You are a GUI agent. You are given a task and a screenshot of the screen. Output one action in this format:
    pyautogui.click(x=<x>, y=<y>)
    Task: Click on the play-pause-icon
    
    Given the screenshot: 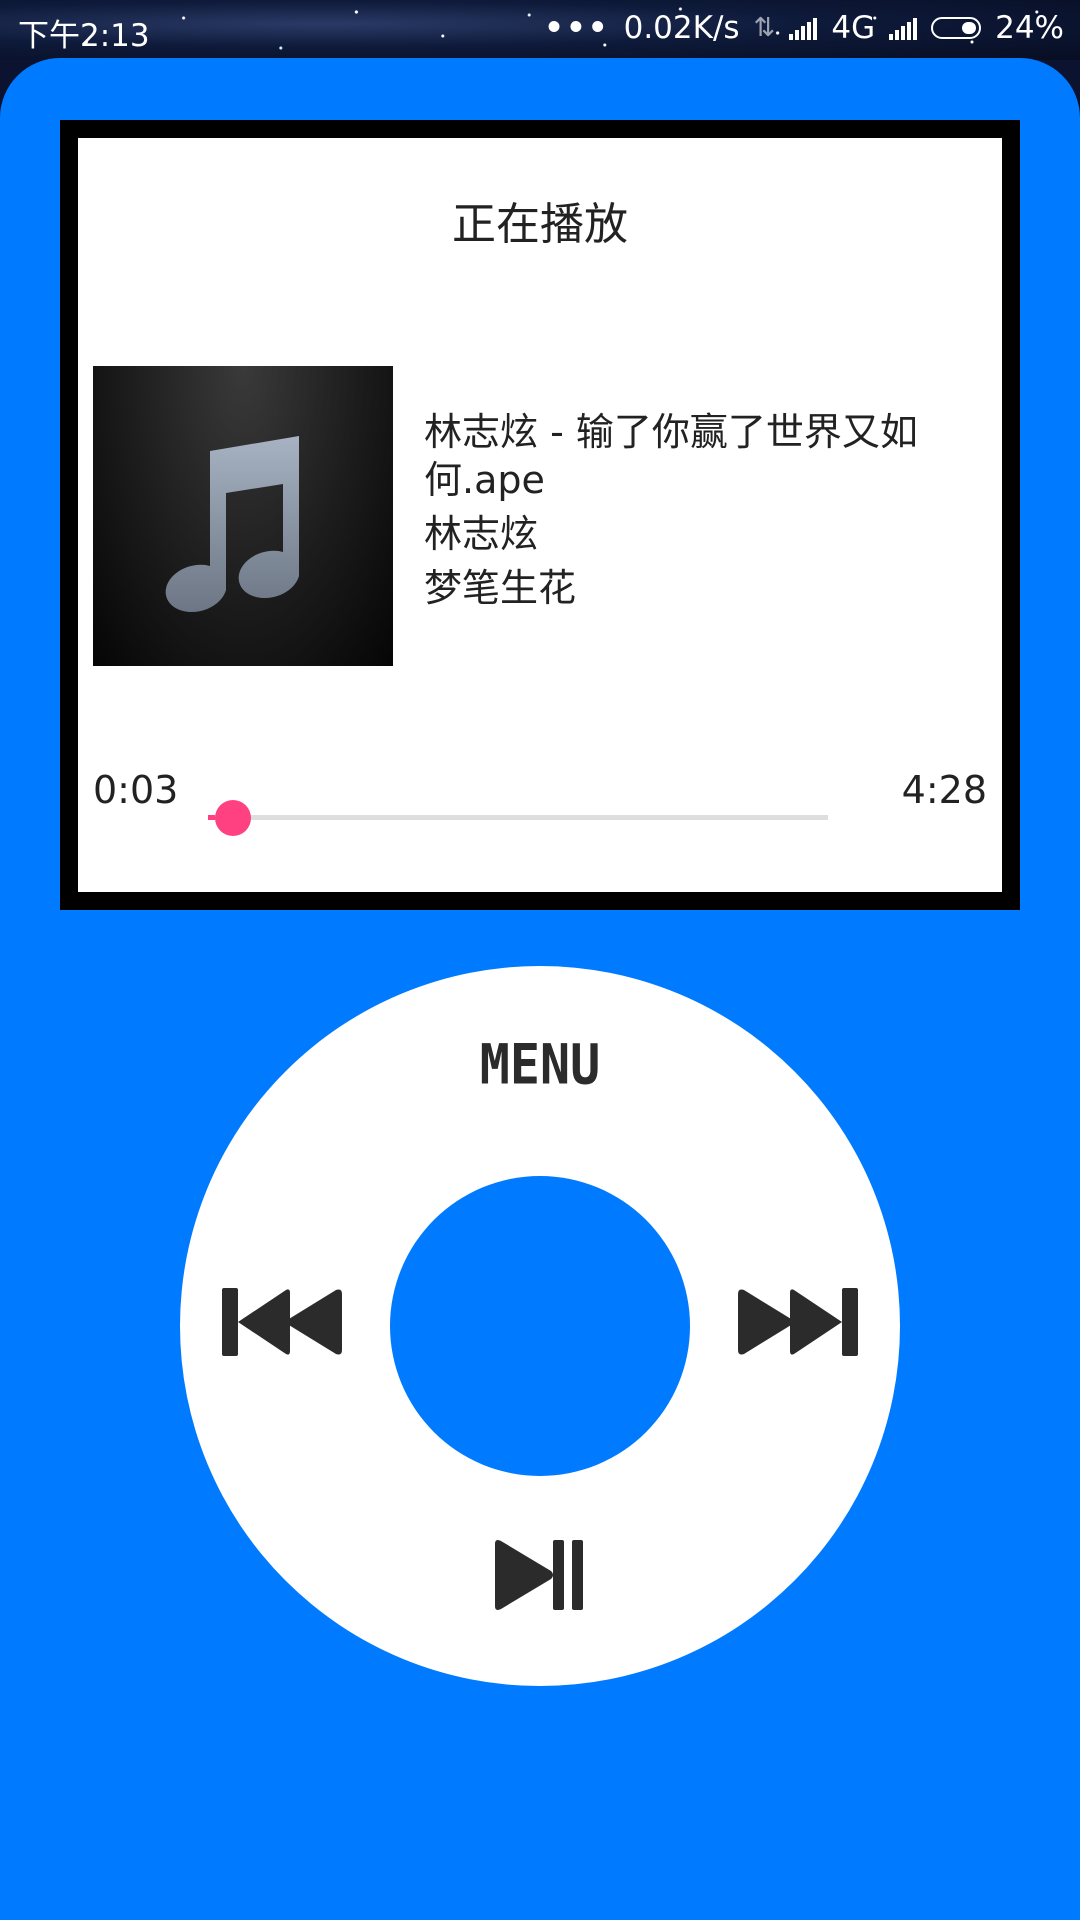 What is the action you would take?
    pyautogui.click(x=539, y=1575)
    